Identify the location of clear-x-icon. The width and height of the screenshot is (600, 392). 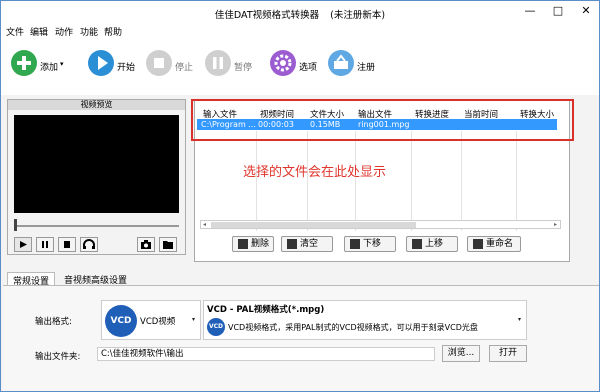
(292, 244).